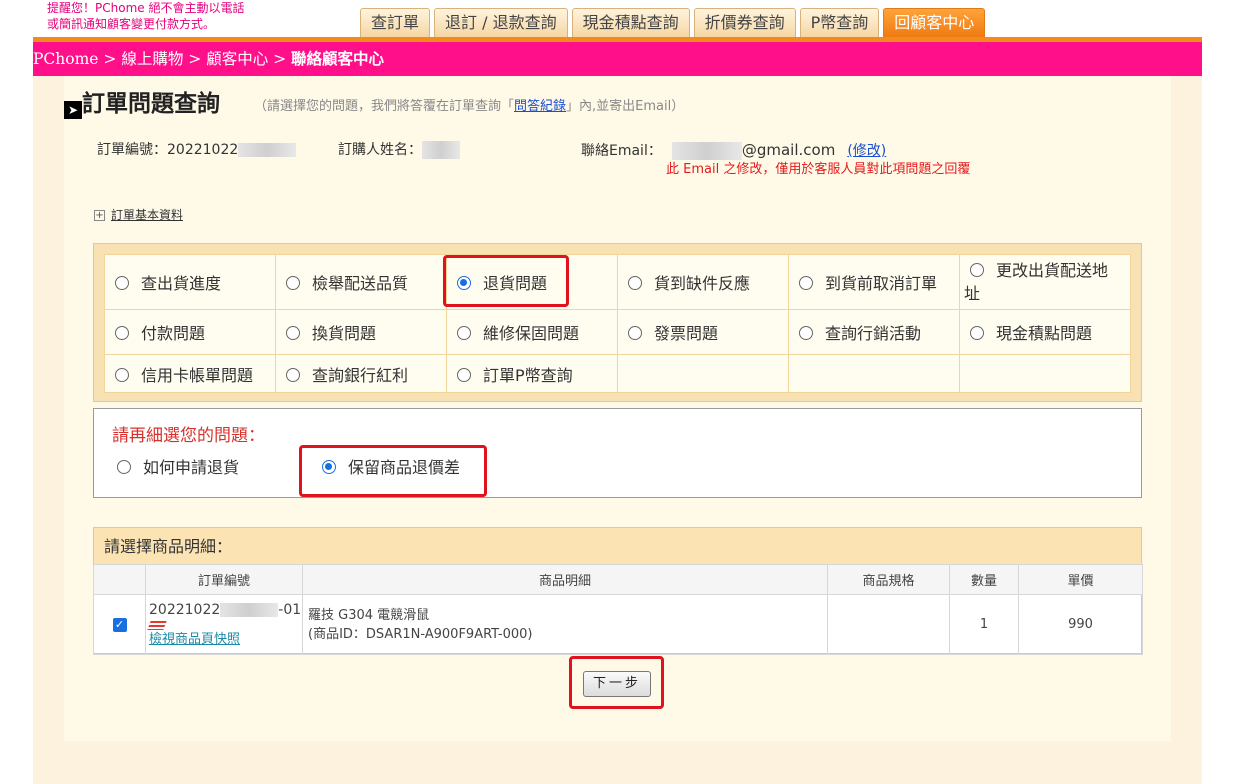  What do you see at coordinates (1045, 282) in the screenshot?
I see `question-option: 更改出貨配送地址` at bounding box center [1045, 282].